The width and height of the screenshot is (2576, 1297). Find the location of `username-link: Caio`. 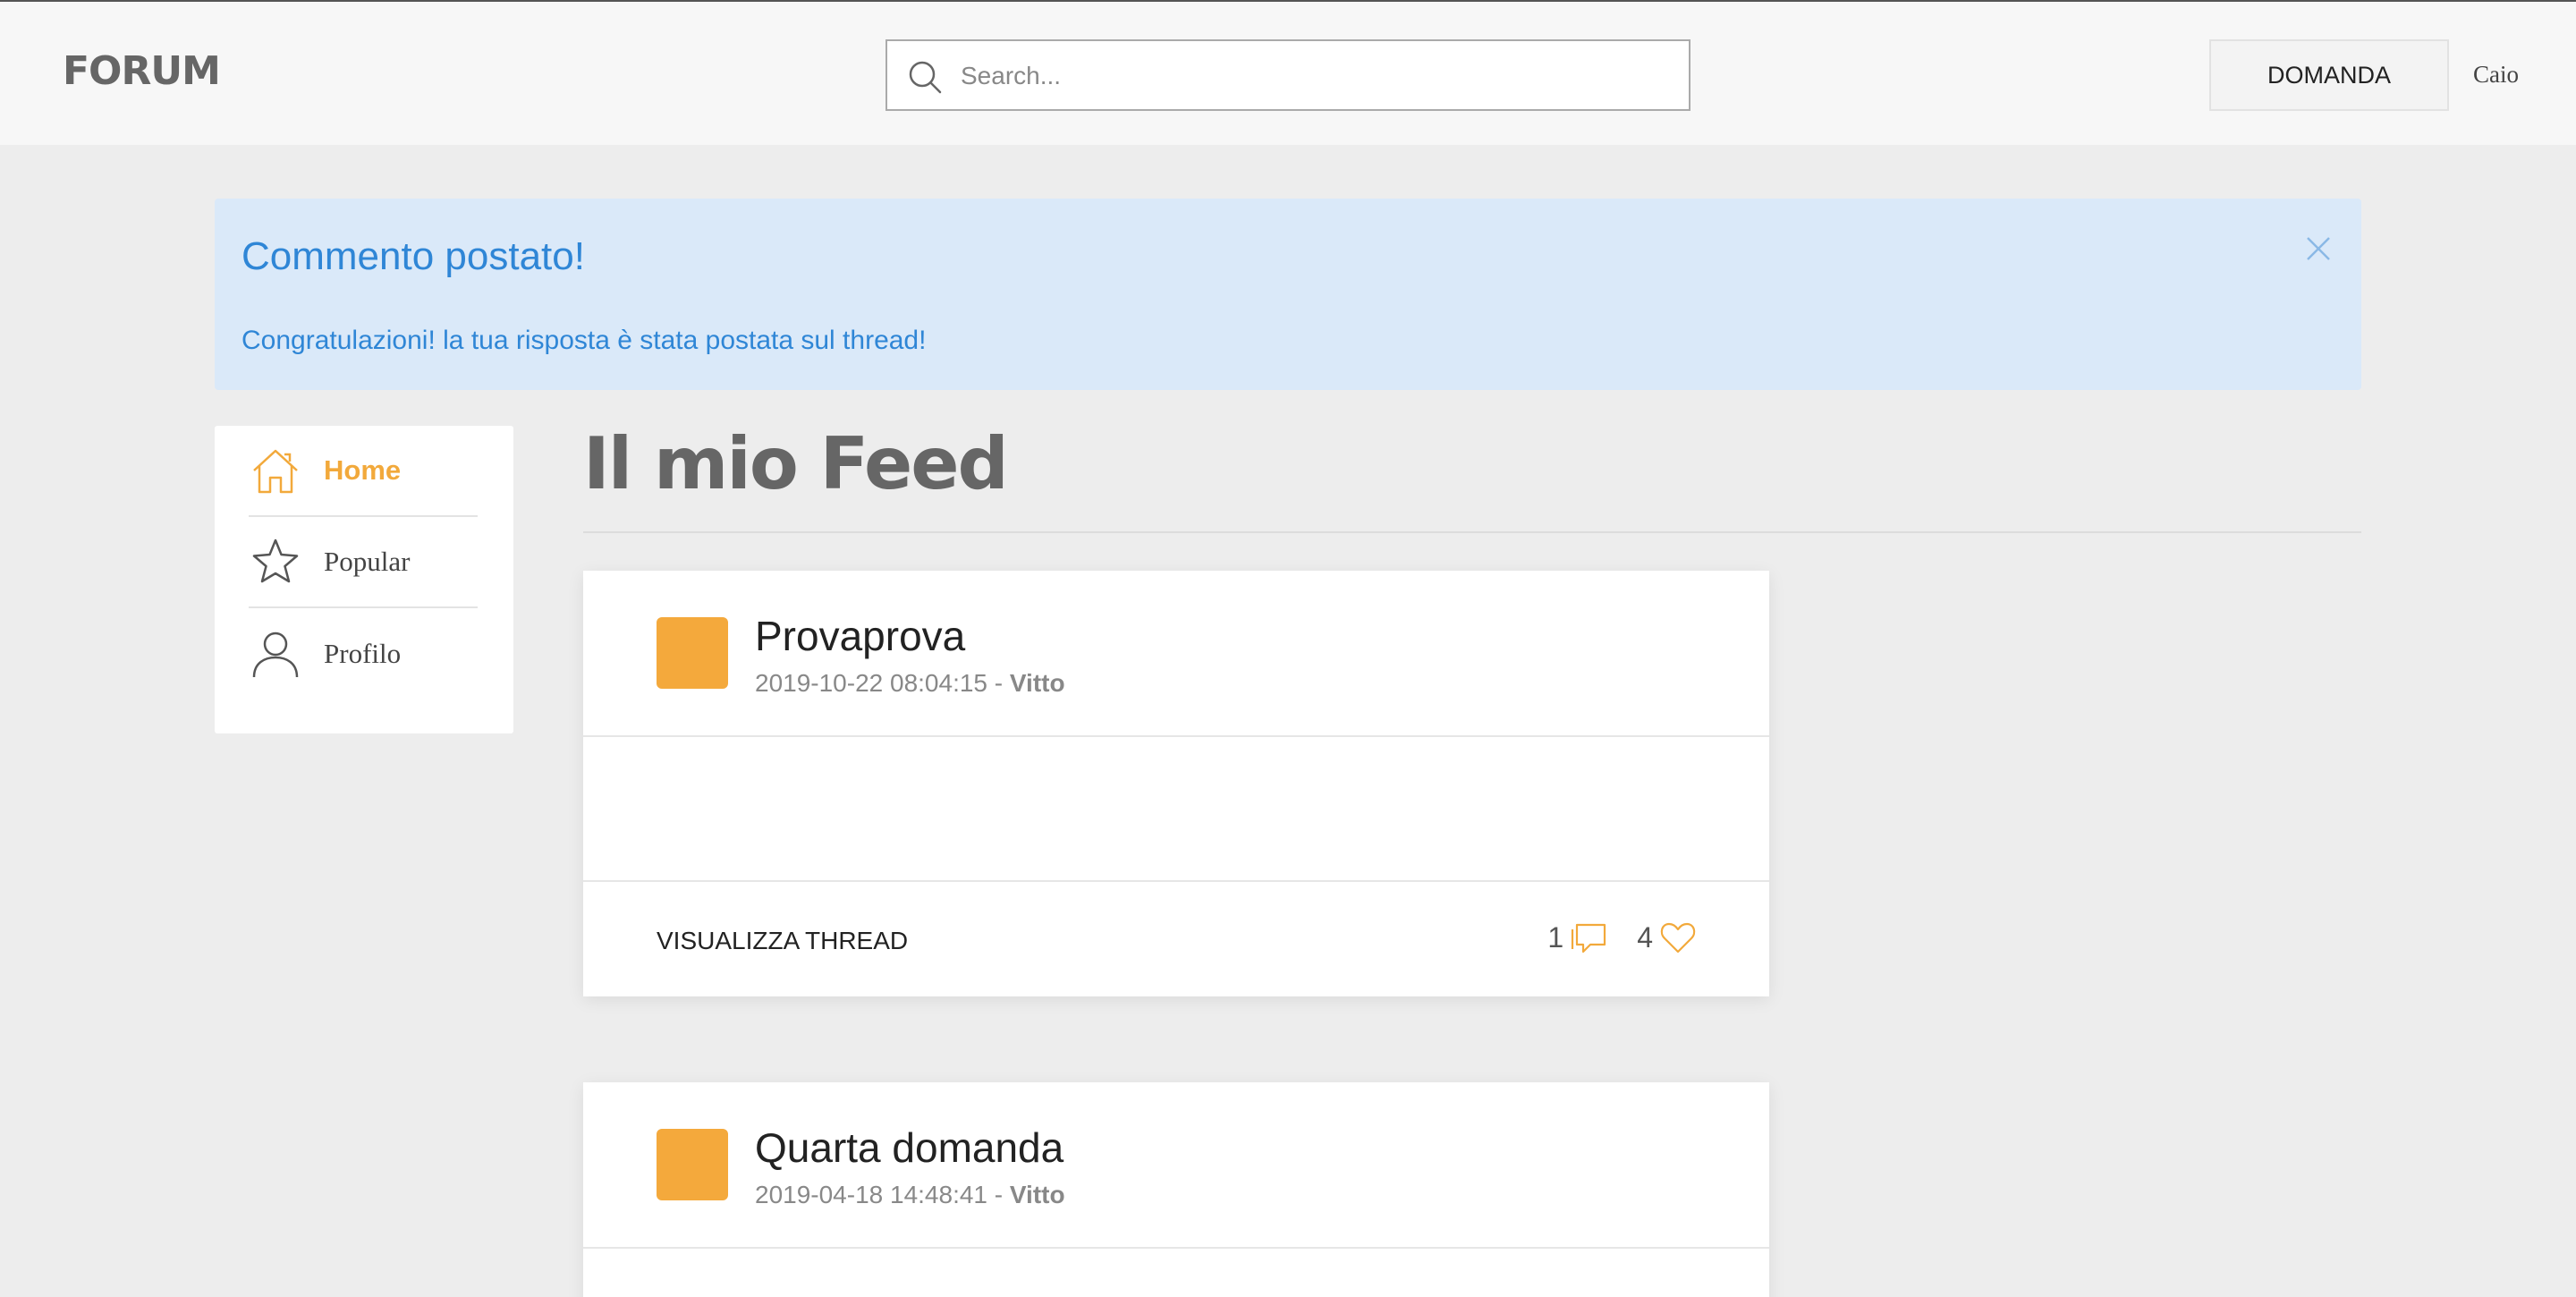

username-link: Caio is located at coordinates (2496, 75).